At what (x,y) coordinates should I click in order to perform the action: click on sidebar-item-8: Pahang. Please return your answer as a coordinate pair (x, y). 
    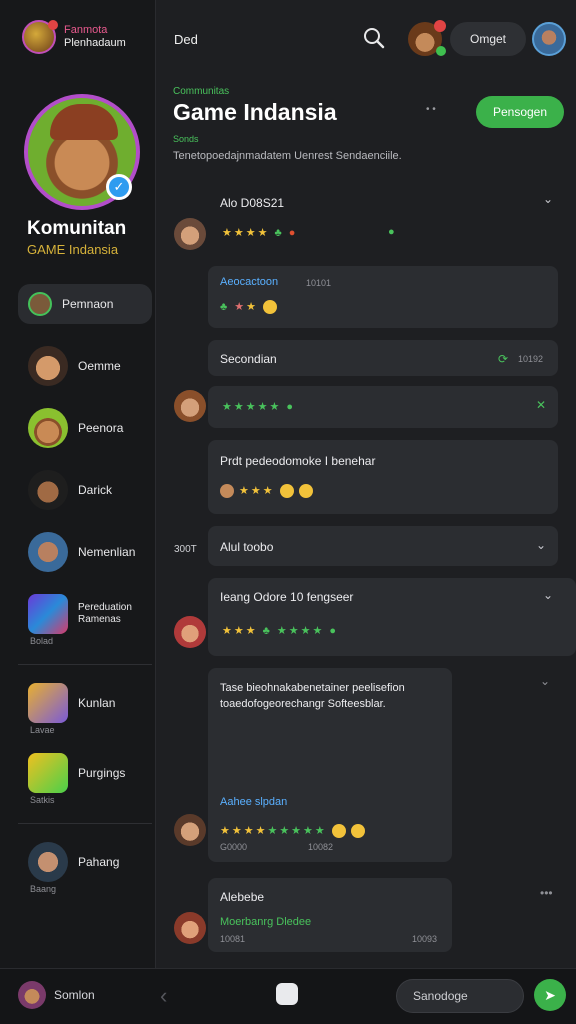
    Looking at the image, I should click on (85, 862).